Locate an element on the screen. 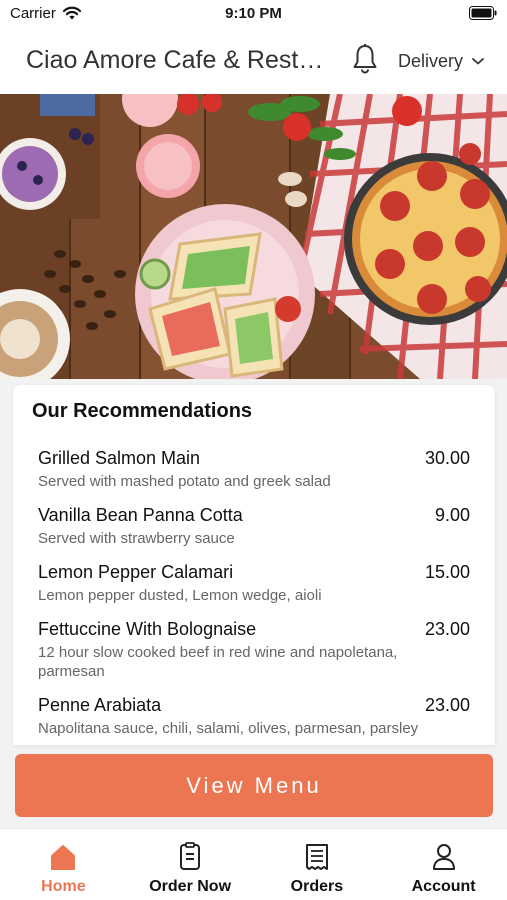 The image size is (507, 900). recommendations-title: Our Recommendations is located at coordinates (142, 411).